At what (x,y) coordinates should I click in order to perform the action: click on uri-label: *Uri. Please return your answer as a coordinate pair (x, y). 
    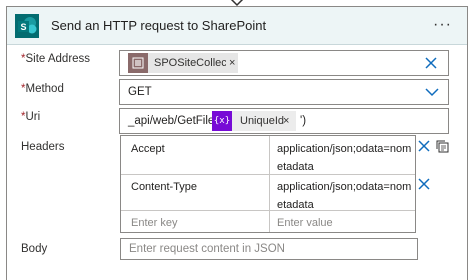
    Looking at the image, I should click on (30, 117).